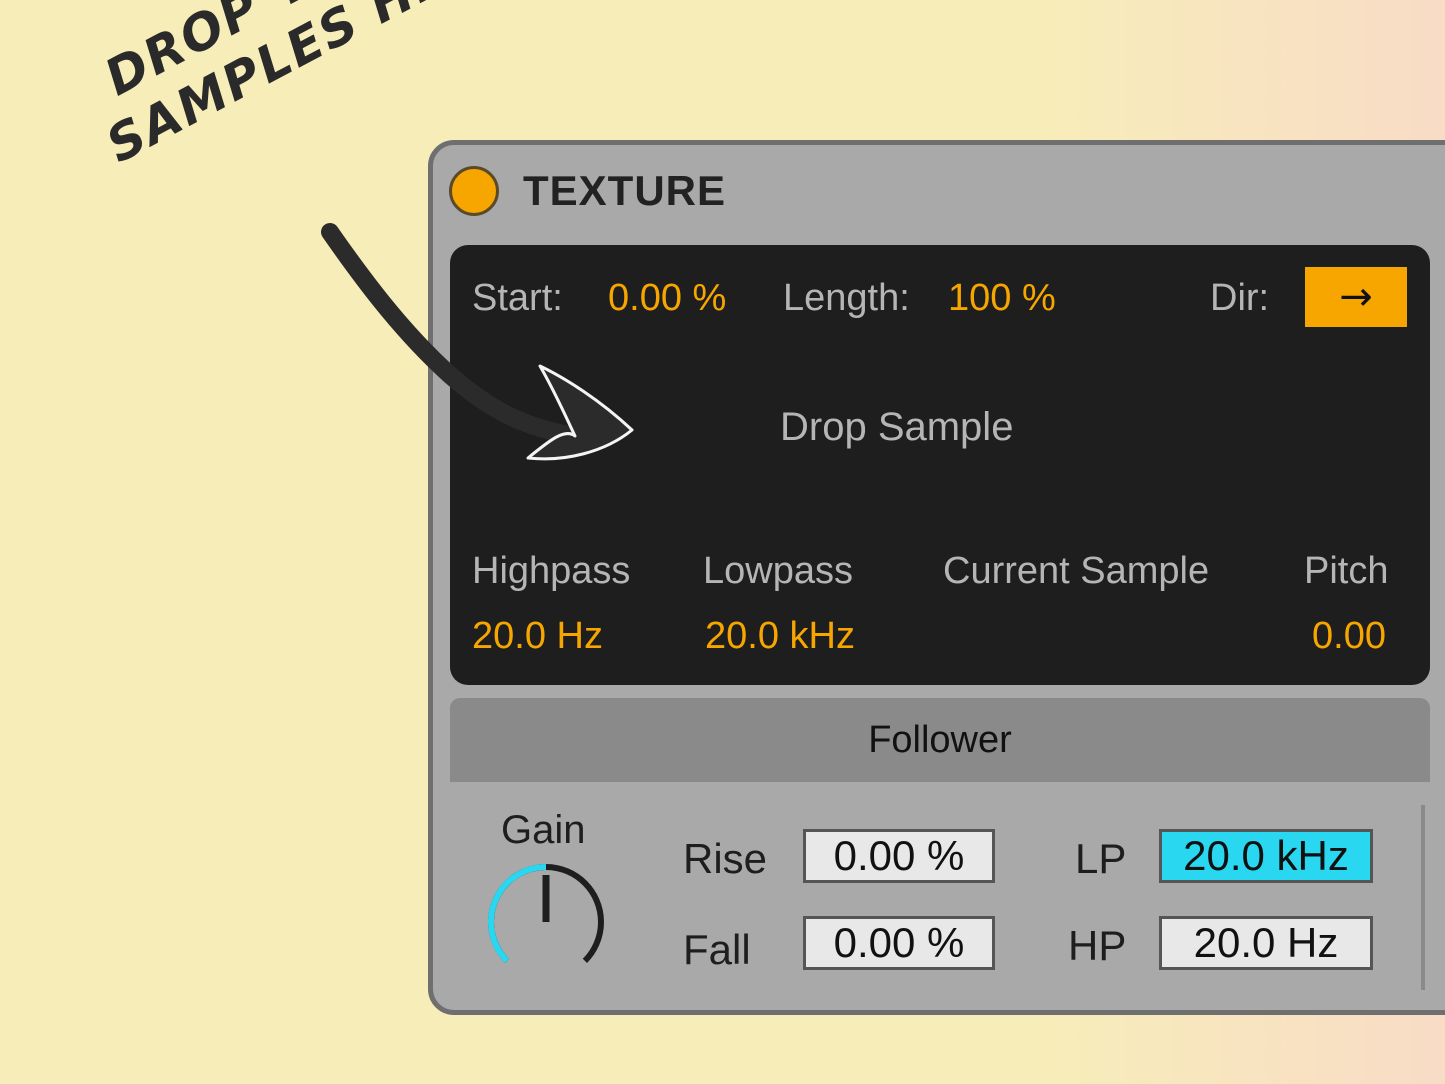 This screenshot has width=1445, height=1084. Describe the element at coordinates (1240, 298) in the screenshot. I see `dir-label: Dir:` at that location.